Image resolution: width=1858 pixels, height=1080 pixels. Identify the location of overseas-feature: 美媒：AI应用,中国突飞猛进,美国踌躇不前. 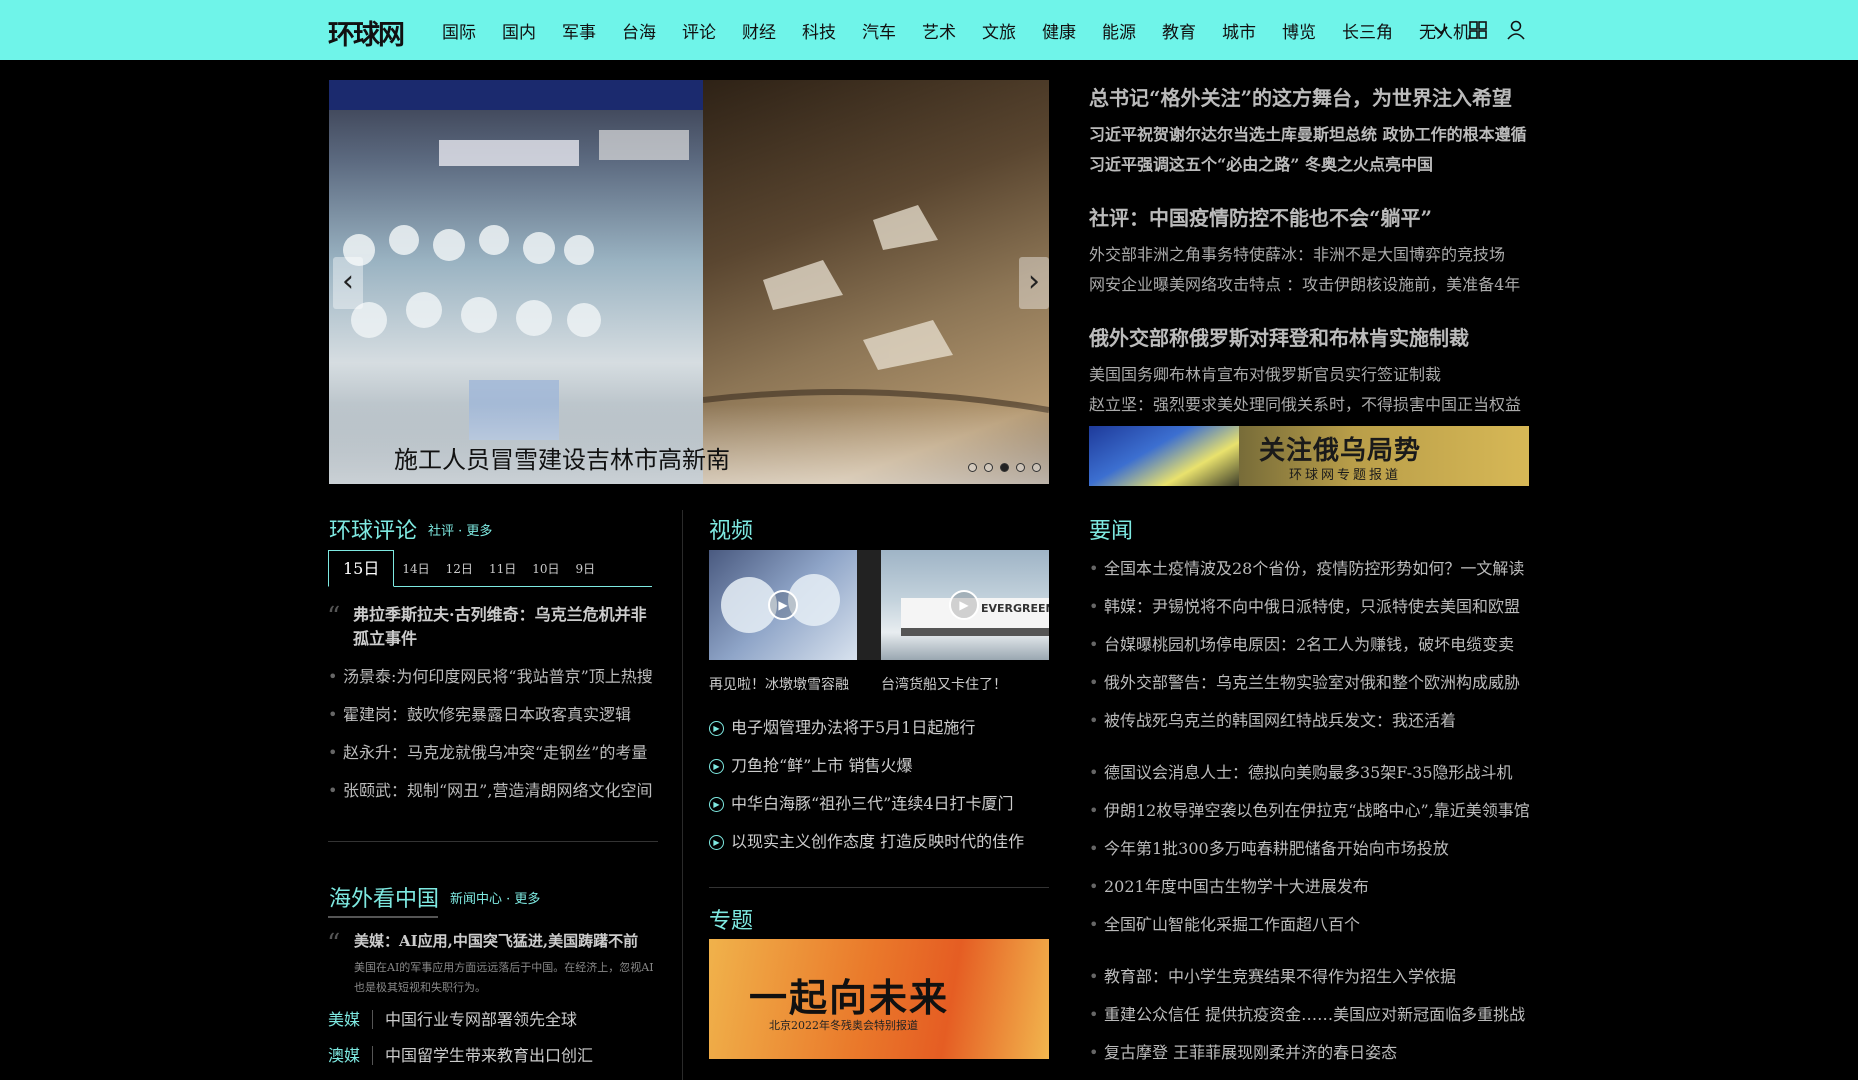
(509, 941).